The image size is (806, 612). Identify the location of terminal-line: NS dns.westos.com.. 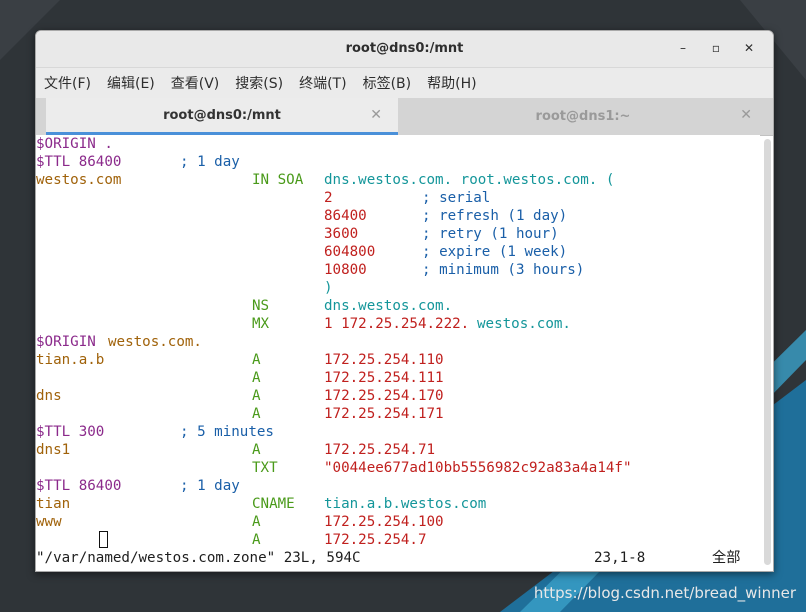
(398, 306).